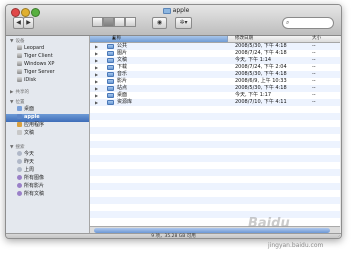  Describe the element at coordinates (38, 56) in the screenshot. I see `sidebar-item-label: Tiger Client` at that location.